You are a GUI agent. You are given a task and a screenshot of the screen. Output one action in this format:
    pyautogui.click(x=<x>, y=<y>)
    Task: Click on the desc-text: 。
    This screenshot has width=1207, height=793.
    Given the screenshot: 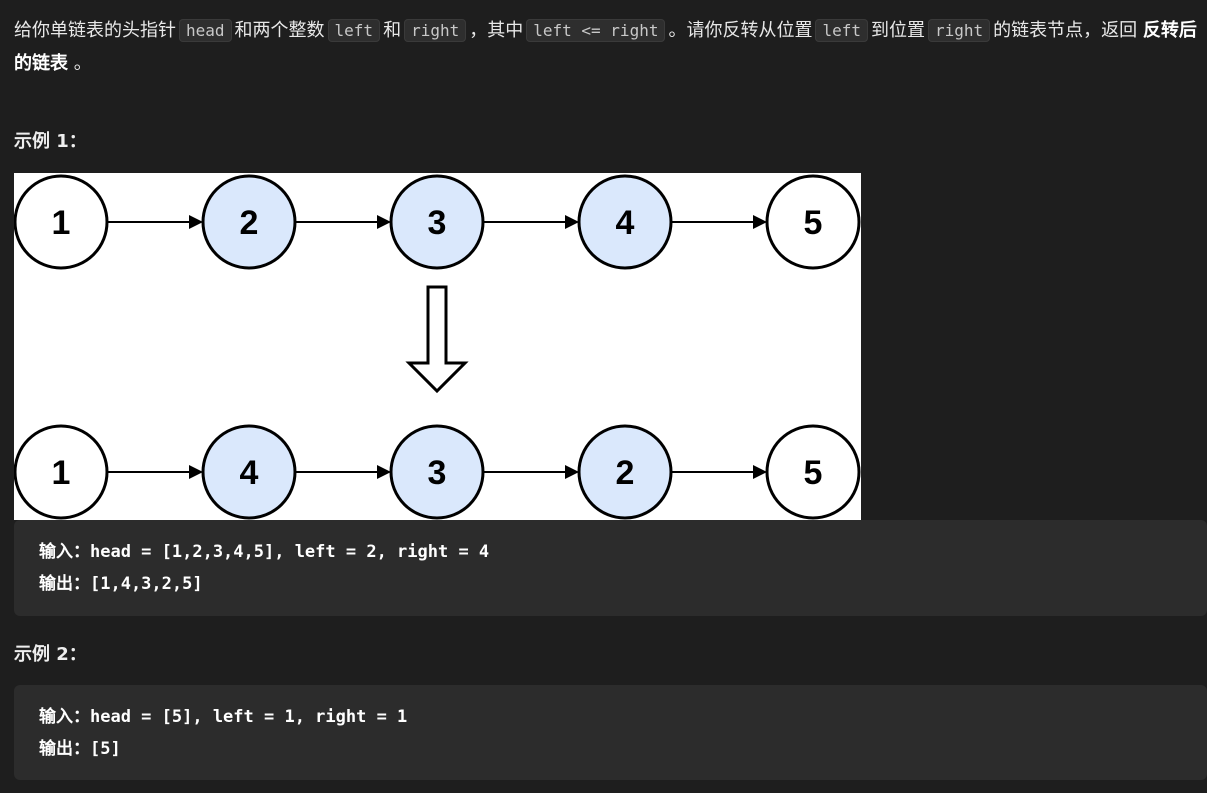 What is the action you would take?
    pyautogui.click(x=82, y=63)
    